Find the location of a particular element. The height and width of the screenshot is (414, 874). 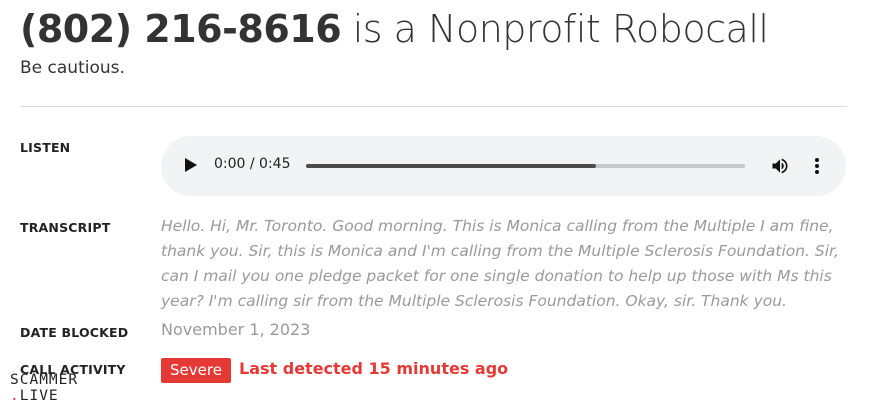

logo-line1: SCAMMER is located at coordinates (44, 380).